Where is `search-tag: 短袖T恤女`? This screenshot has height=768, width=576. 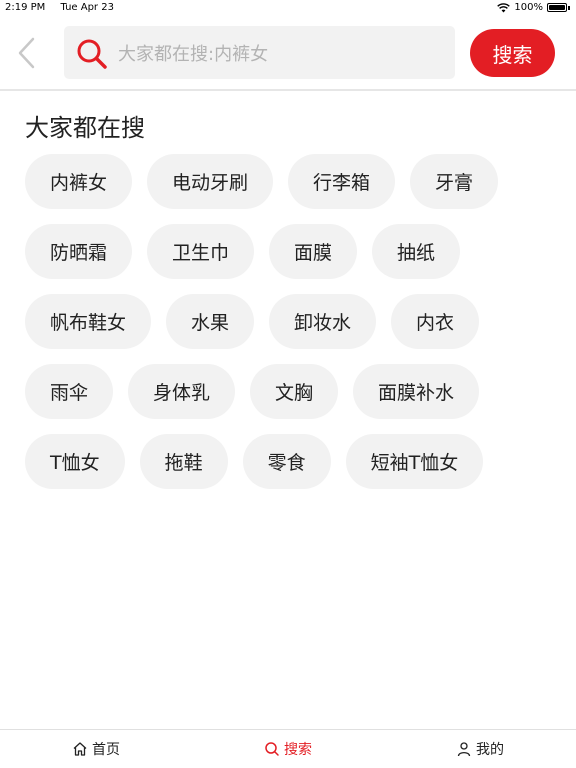 search-tag: 短袖T恤女 is located at coordinates (414, 461).